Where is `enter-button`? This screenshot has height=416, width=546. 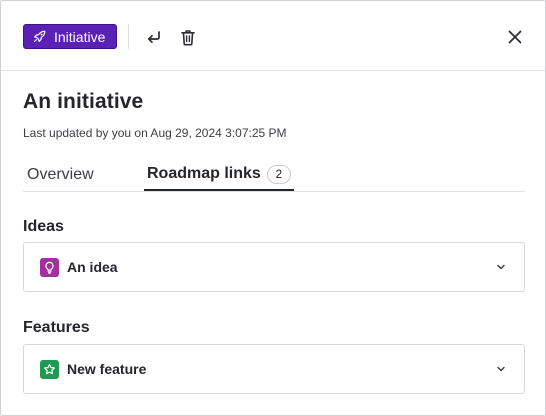 enter-button is located at coordinates (154, 37).